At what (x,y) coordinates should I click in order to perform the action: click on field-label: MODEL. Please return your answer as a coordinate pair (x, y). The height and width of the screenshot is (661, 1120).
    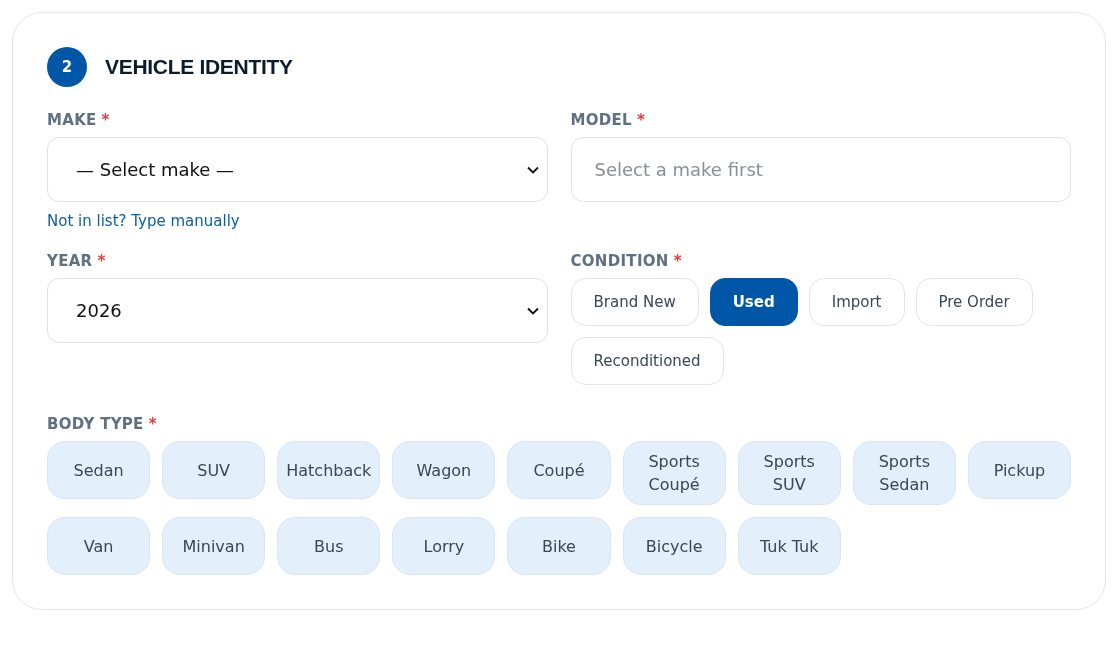
    Looking at the image, I should click on (601, 120).